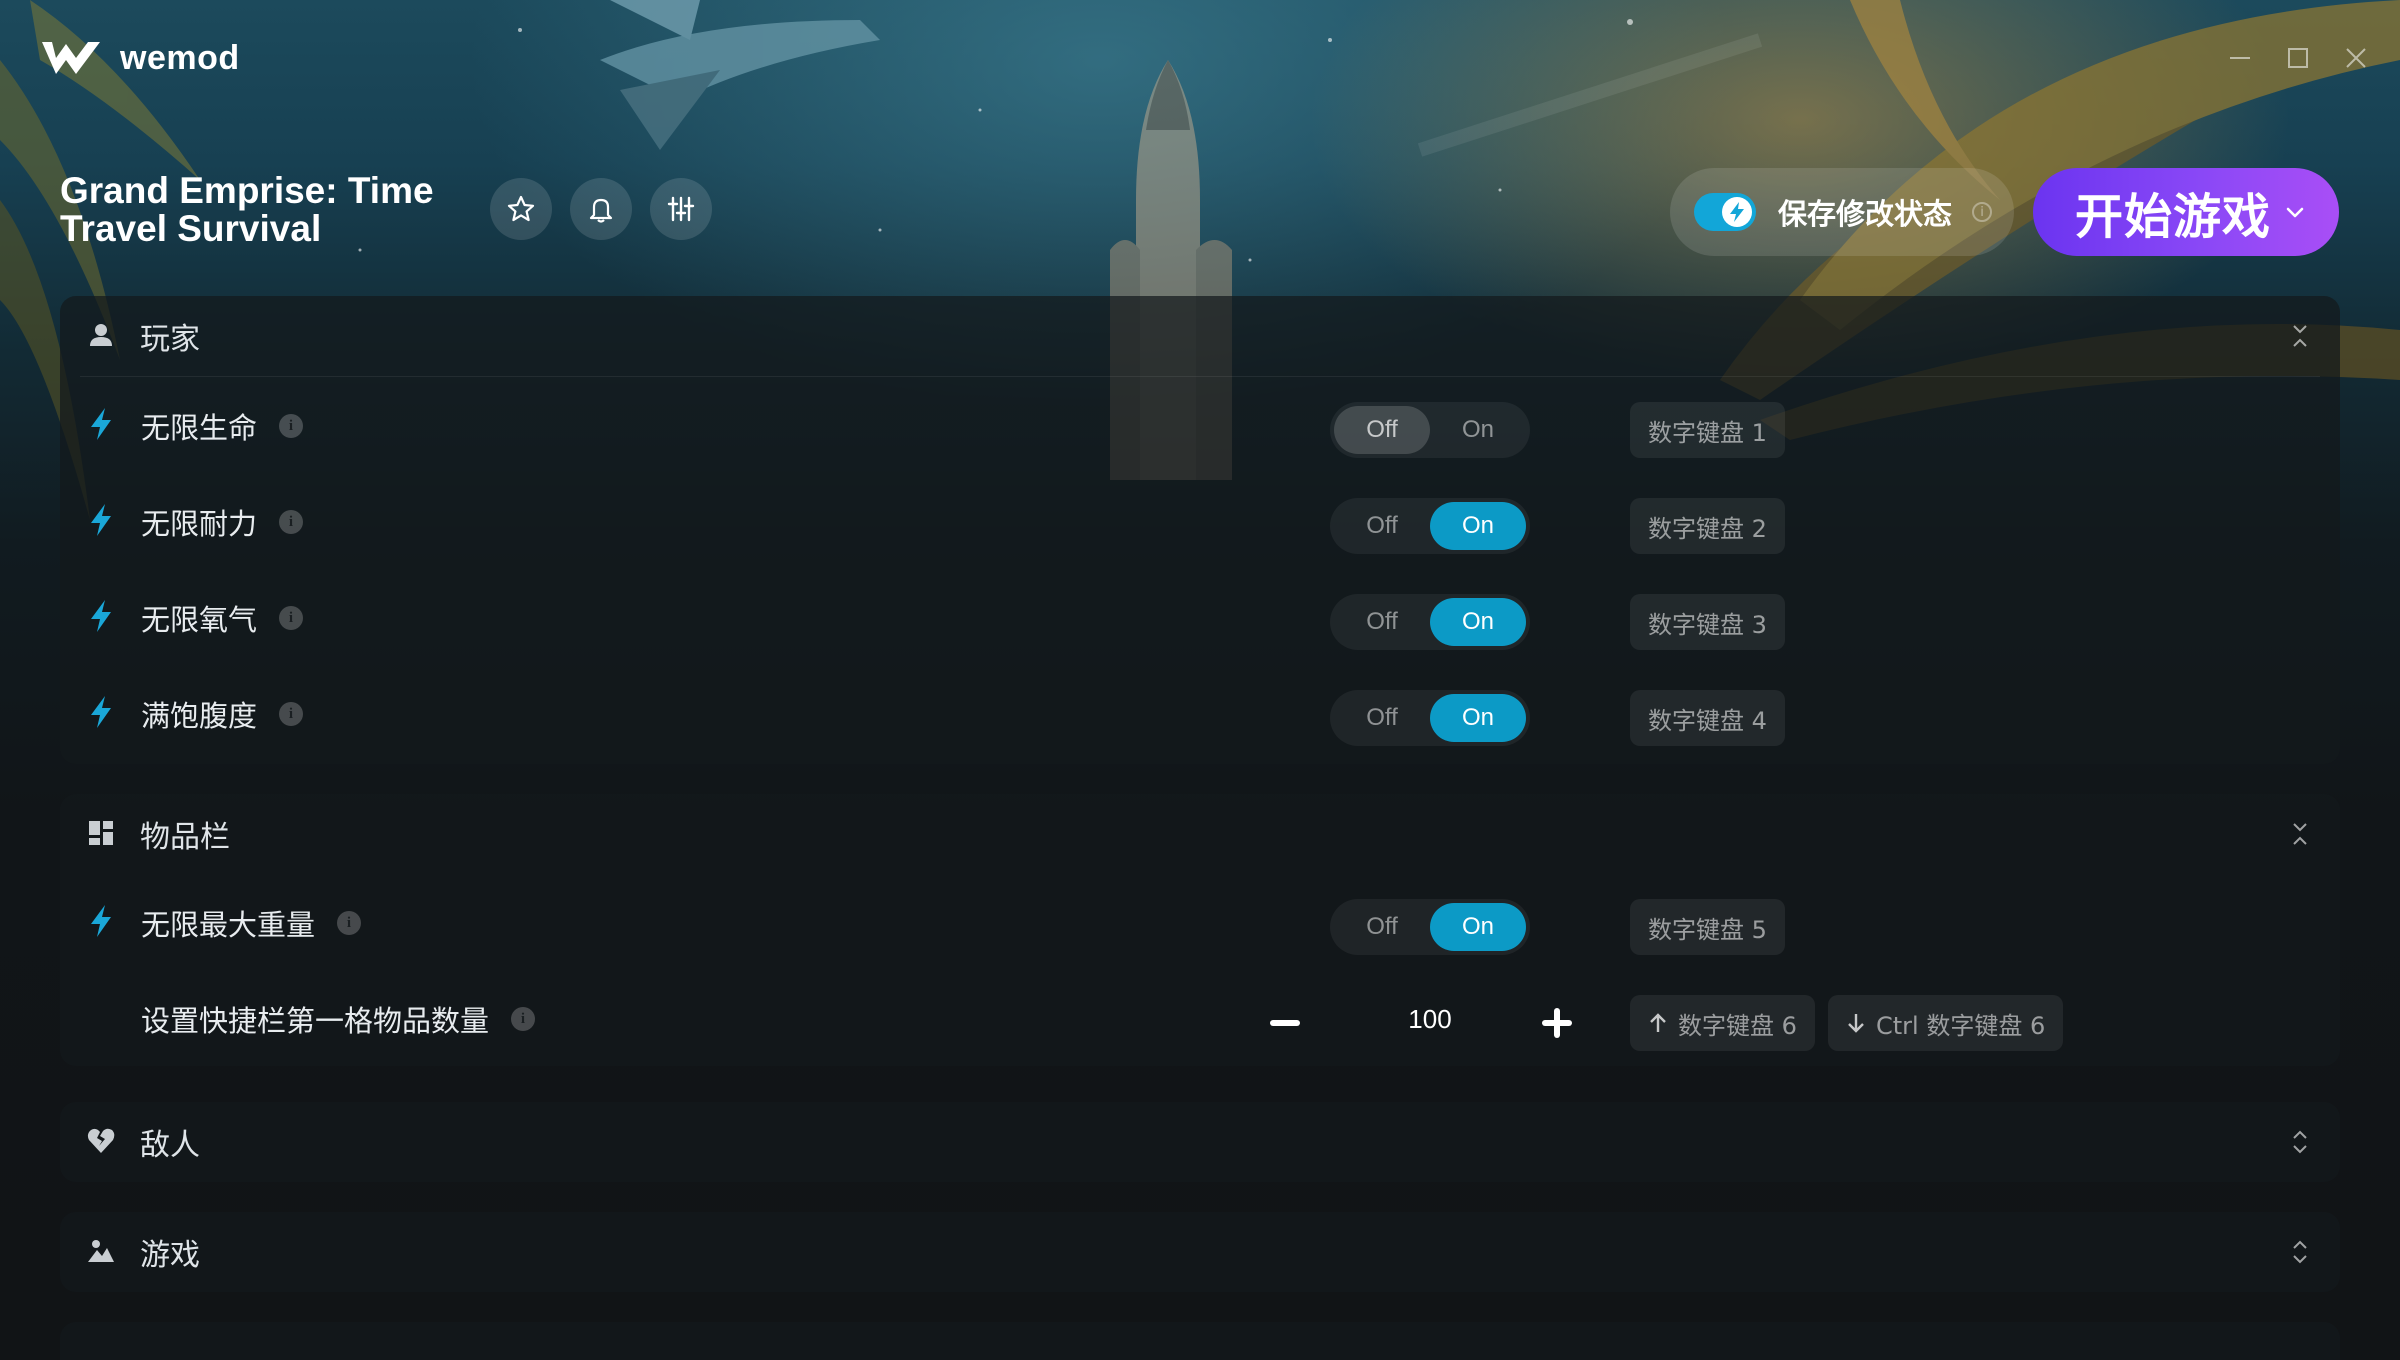  I want to click on close-icon, so click(2356, 58).